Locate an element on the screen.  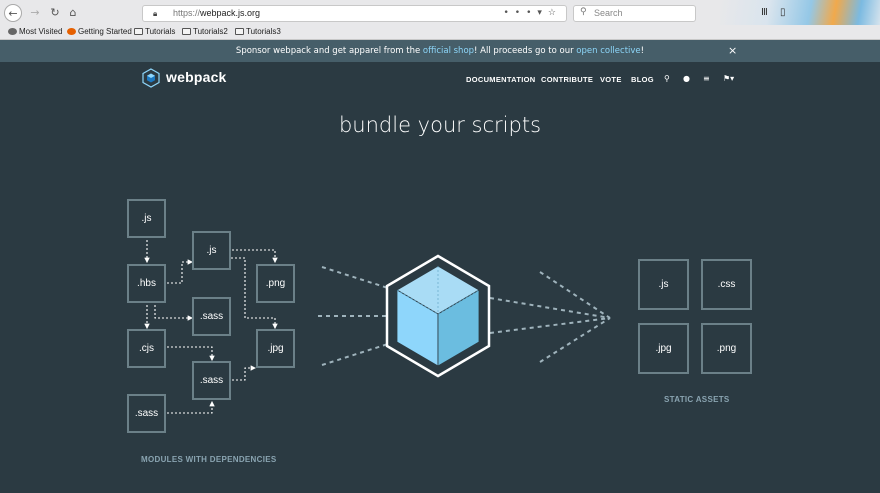
assets-caption: STATIC ASSETS is located at coordinates (697, 399).